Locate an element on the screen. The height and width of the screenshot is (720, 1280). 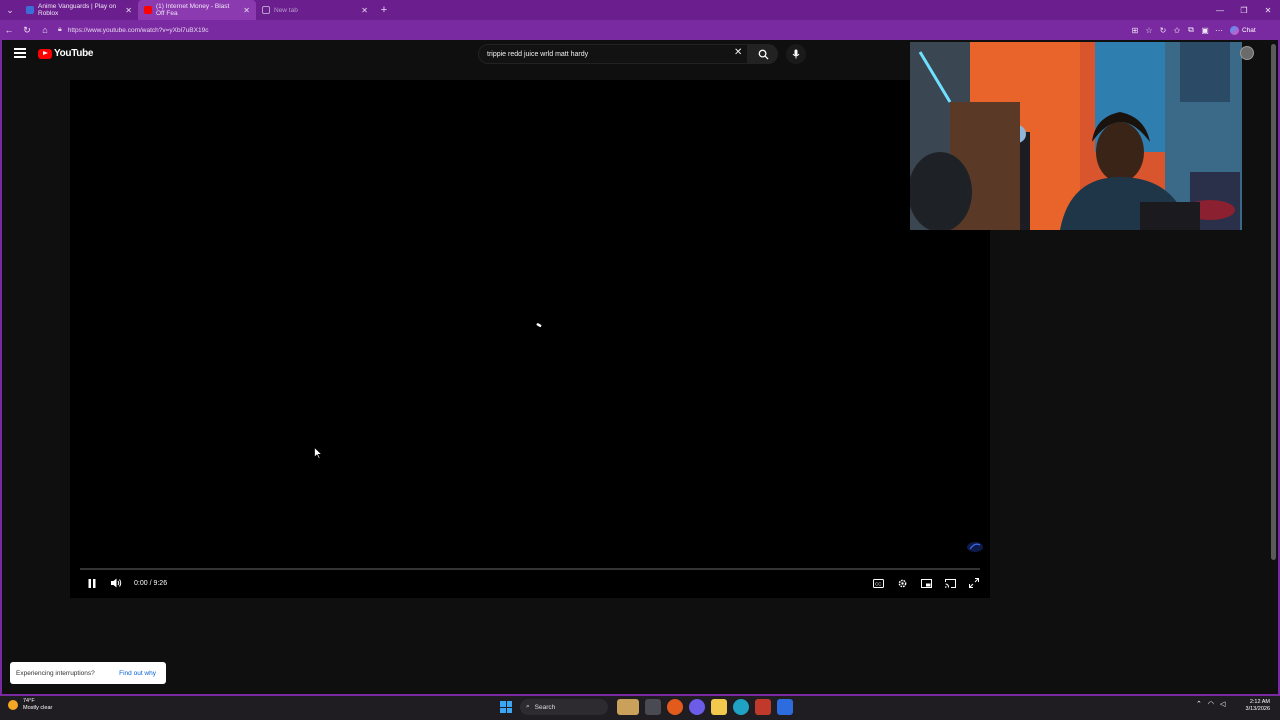
newtab-icon is located at coordinates (266, 10).